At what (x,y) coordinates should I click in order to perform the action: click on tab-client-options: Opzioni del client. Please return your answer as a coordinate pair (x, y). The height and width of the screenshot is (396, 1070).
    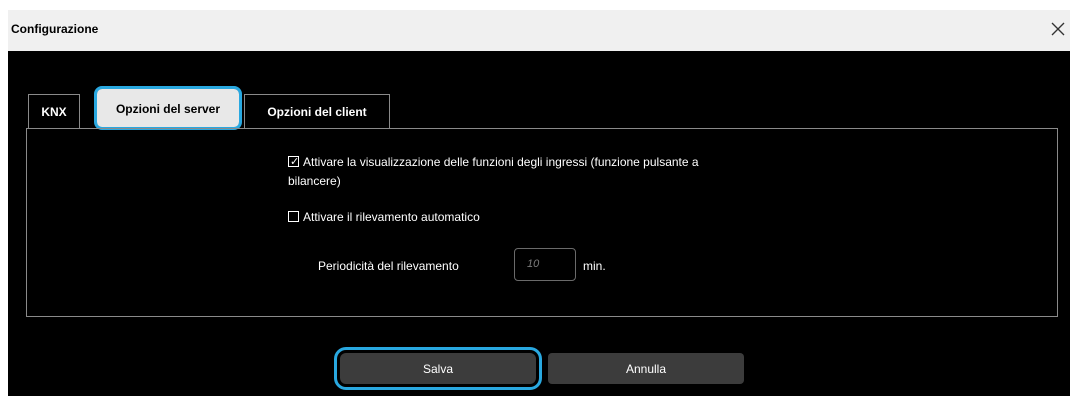
    Looking at the image, I should click on (317, 111).